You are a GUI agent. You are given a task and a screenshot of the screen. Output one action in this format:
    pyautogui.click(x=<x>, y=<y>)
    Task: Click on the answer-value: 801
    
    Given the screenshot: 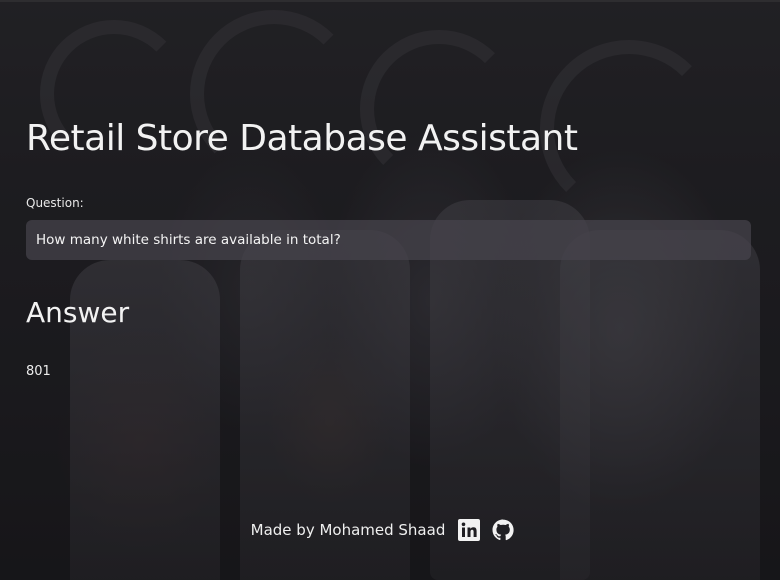 What is the action you would take?
    pyautogui.click(x=38, y=371)
    